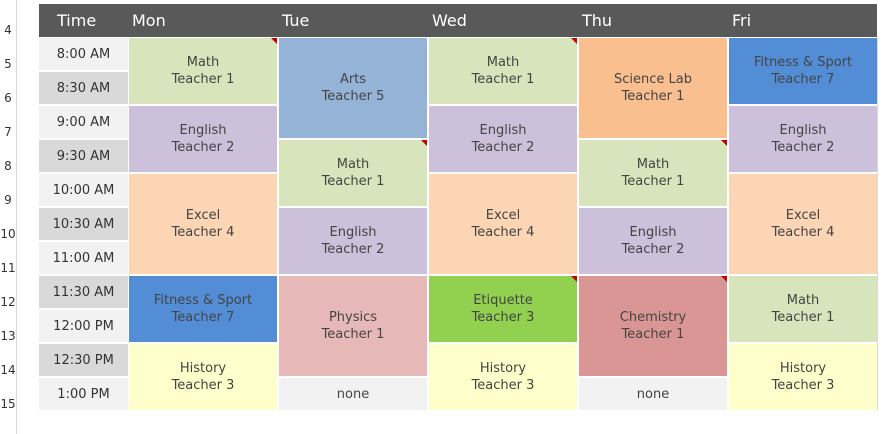  Describe the element at coordinates (653, 394) in the screenshot. I see `class-cell-thu-none: none` at that location.